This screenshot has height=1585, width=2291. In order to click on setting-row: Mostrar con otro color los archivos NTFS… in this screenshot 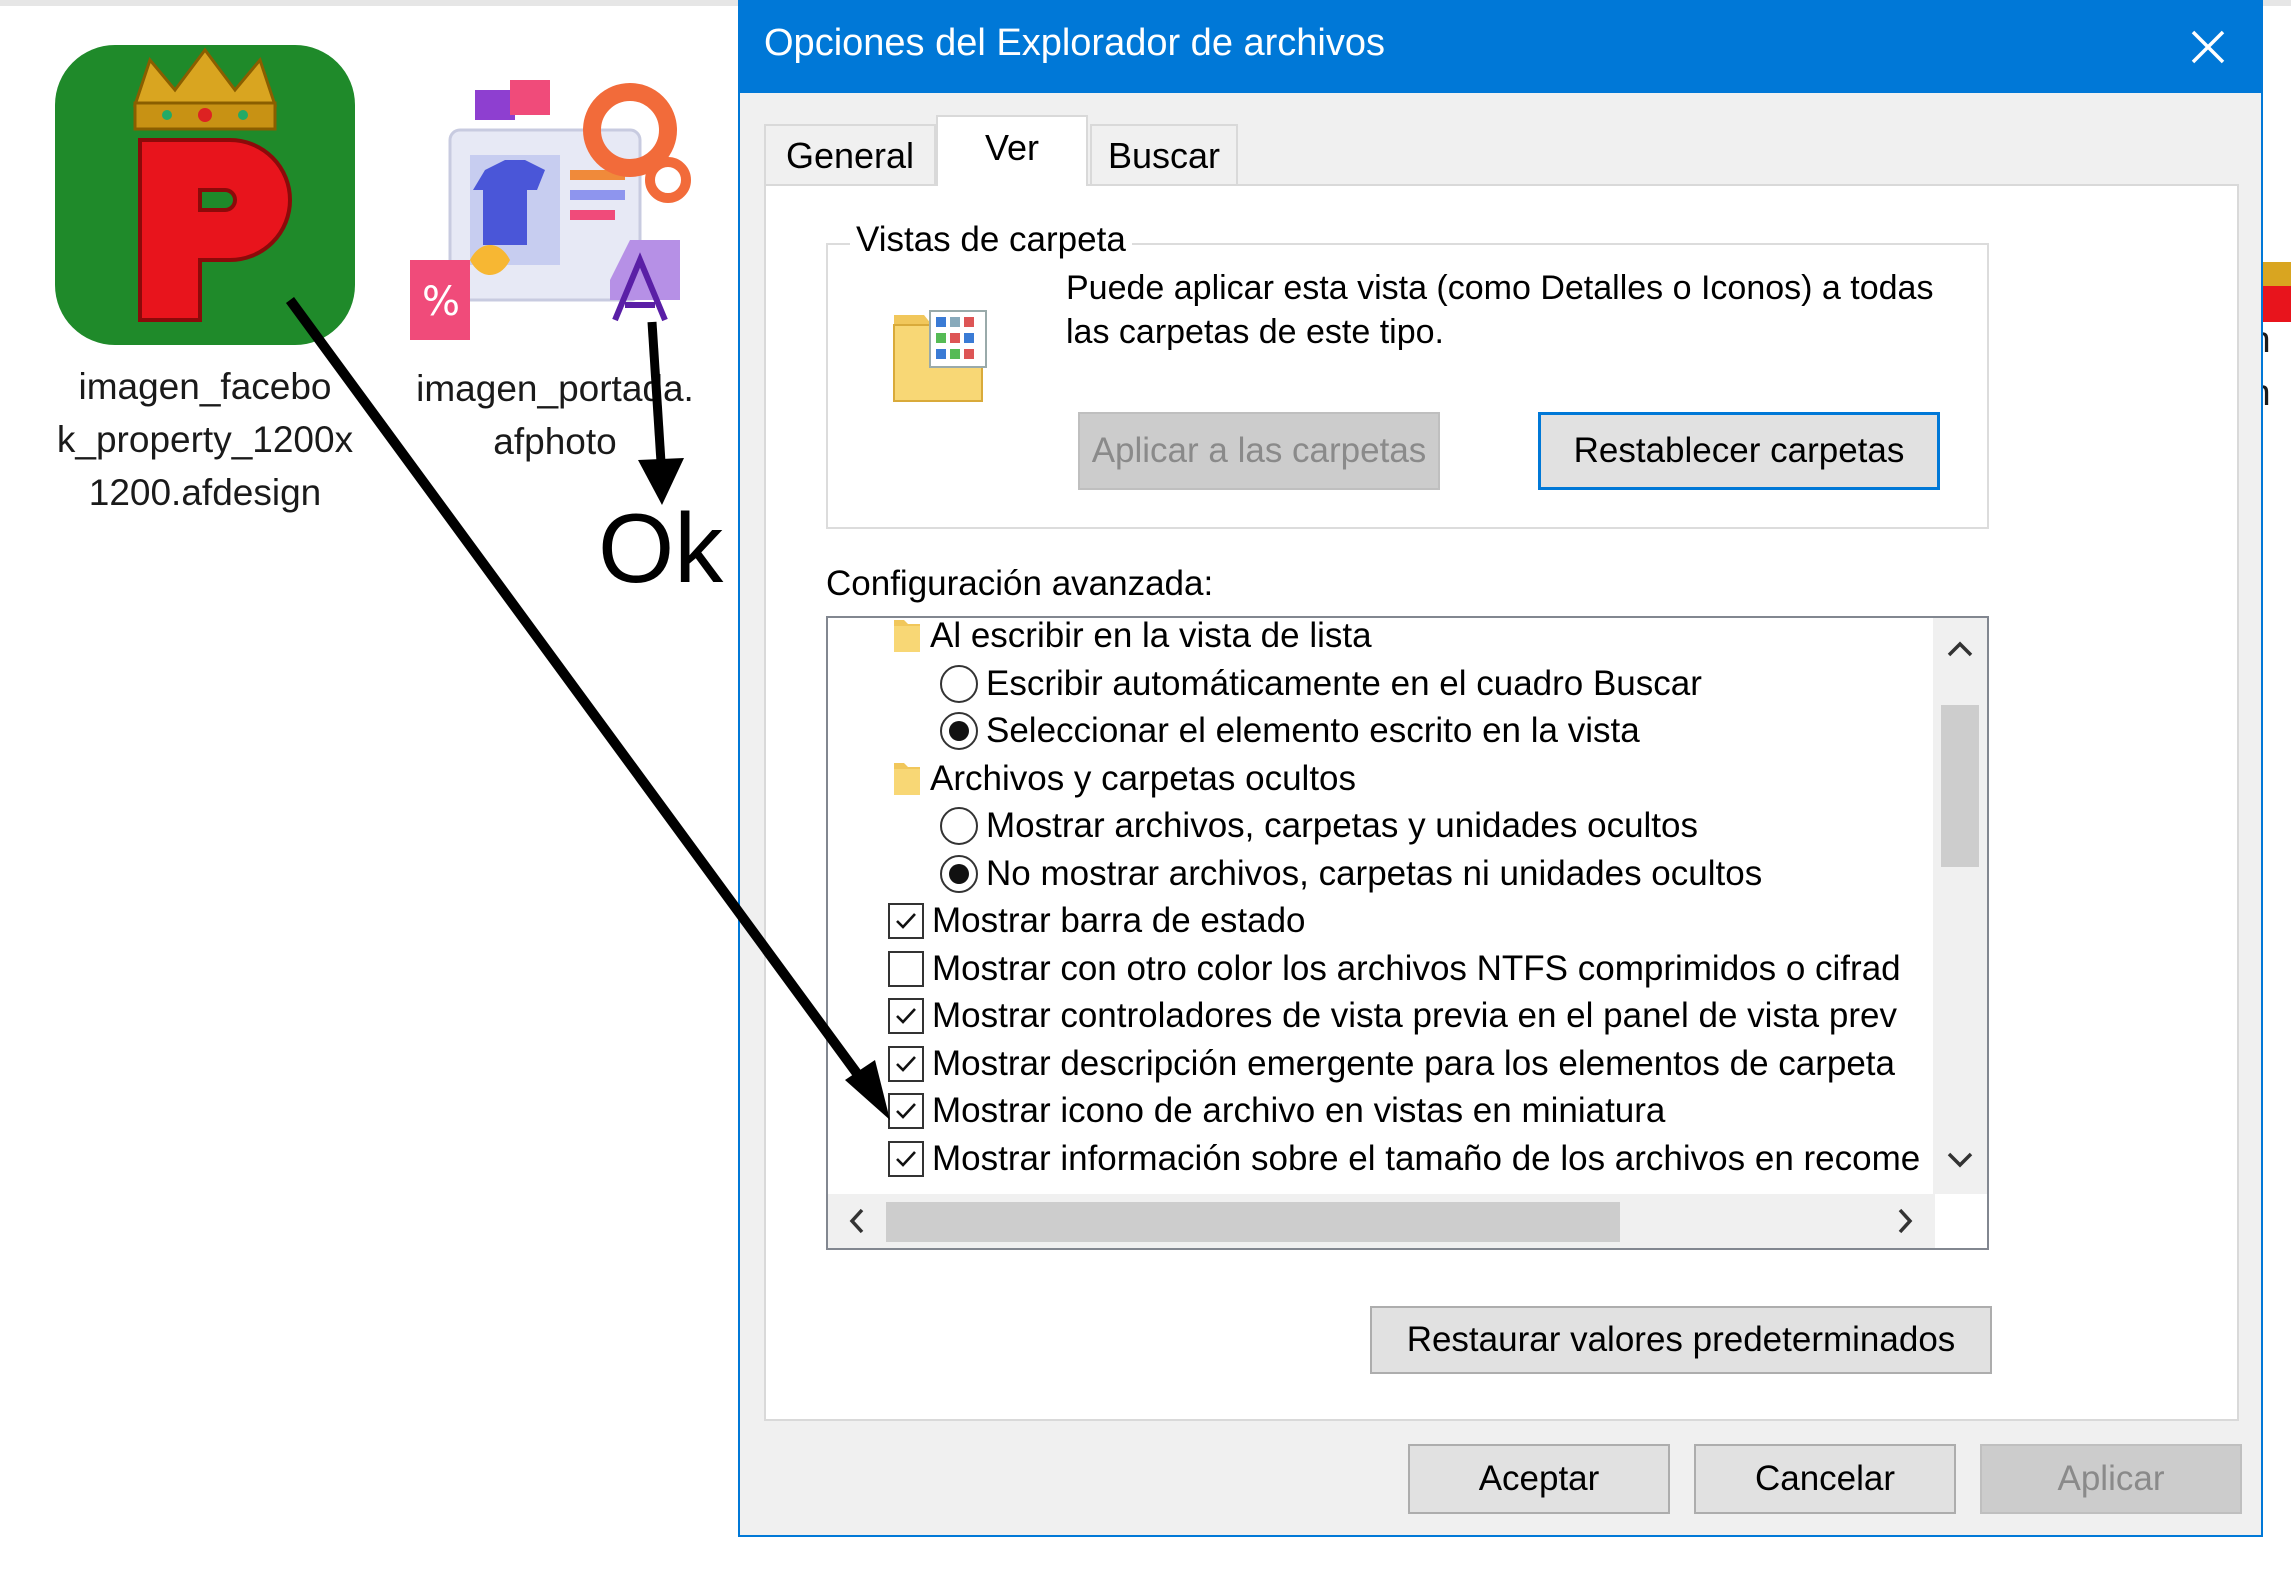, I will do `click(1394, 969)`.